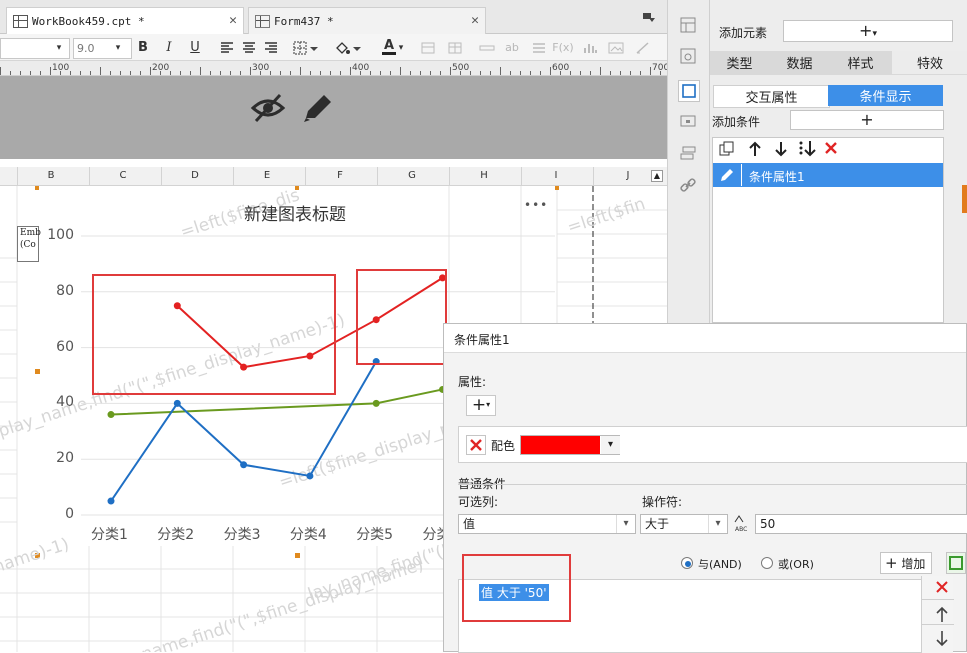 The width and height of the screenshot is (967, 653). What do you see at coordinates (643, 47) in the screenshot?
I see `pen-dim-icon` at bounding box center [643, 47].